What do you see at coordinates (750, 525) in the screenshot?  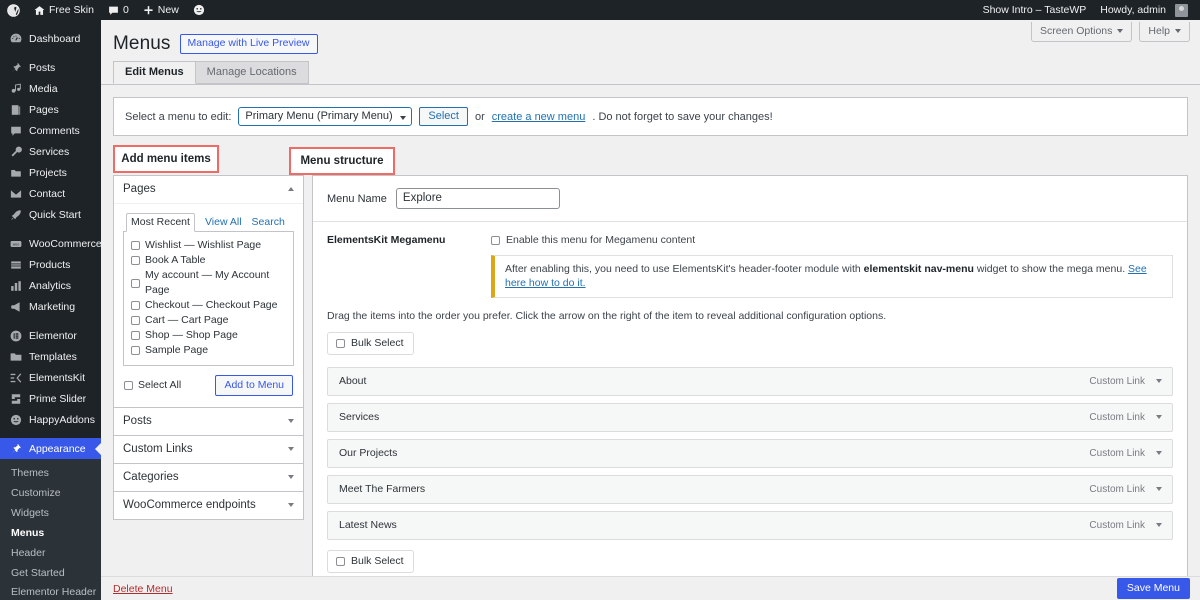 I see `menu-item-row: Latest News Custom Link` at bounding box center [750, 525].